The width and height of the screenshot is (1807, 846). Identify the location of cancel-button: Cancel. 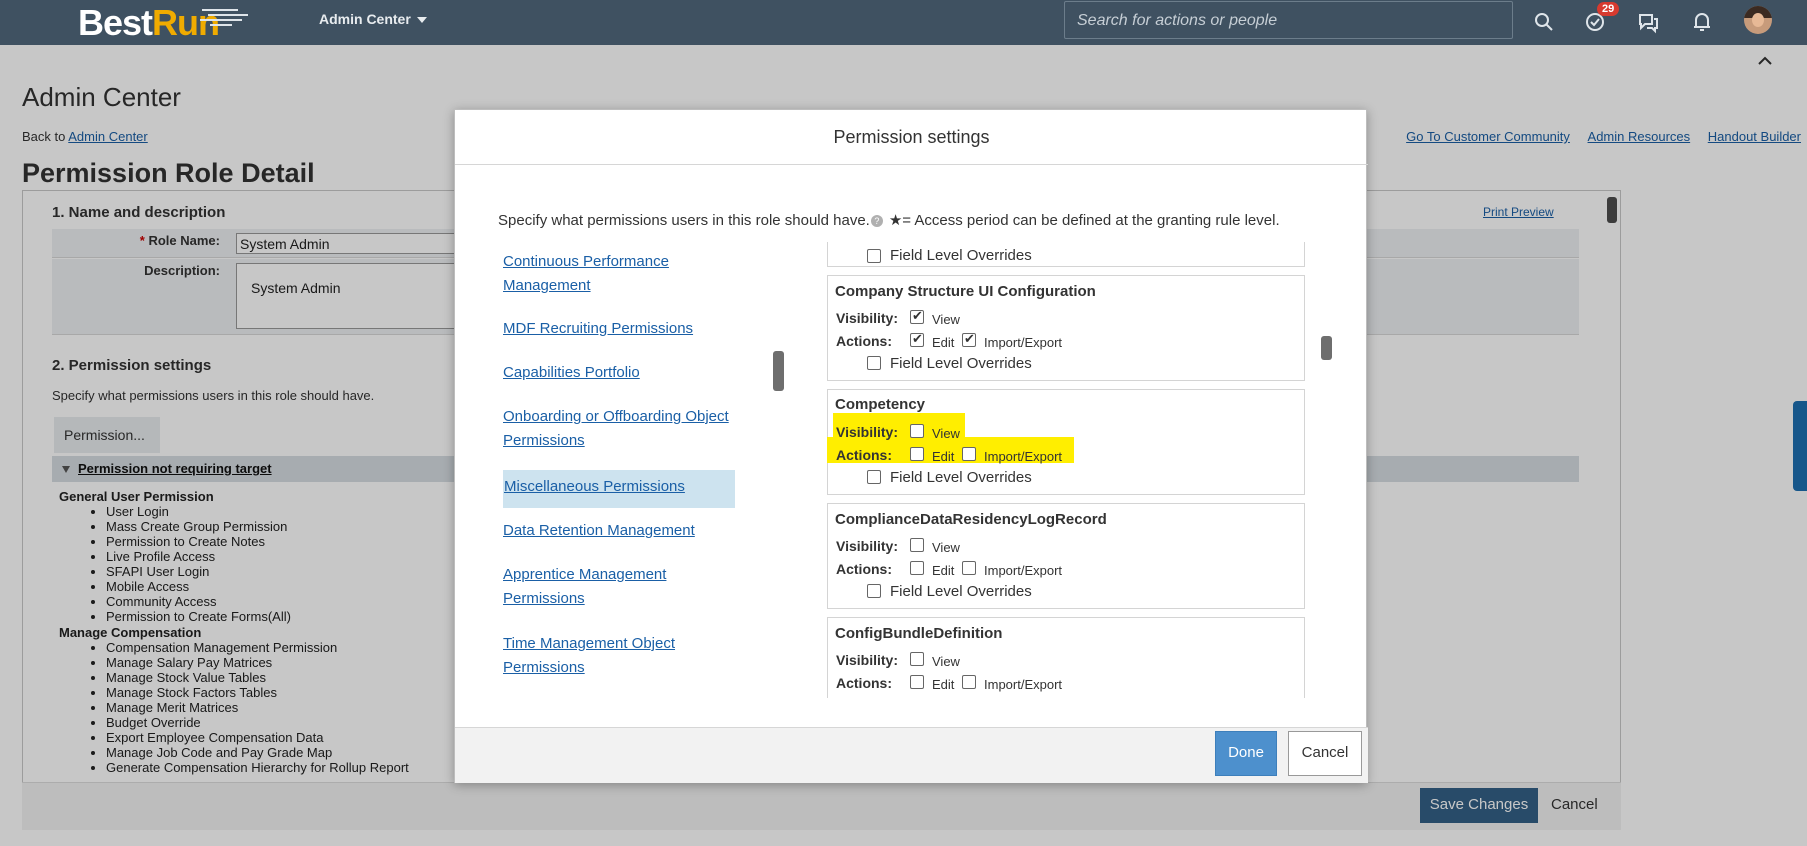
(1325, 753).